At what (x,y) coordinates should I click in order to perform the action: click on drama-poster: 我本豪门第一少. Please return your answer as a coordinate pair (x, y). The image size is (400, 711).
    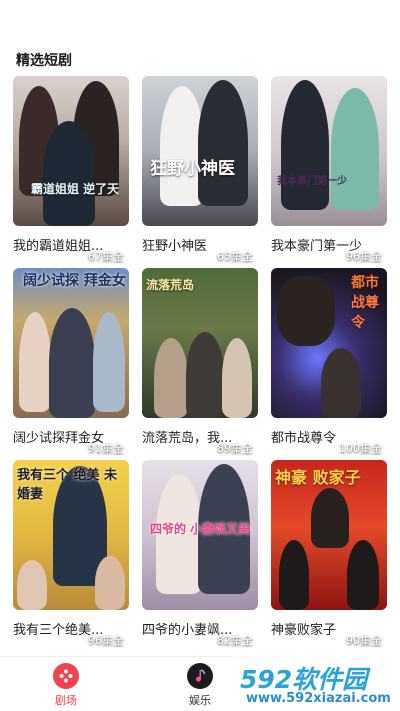
    Looking at the image, I should click on (329, 151).